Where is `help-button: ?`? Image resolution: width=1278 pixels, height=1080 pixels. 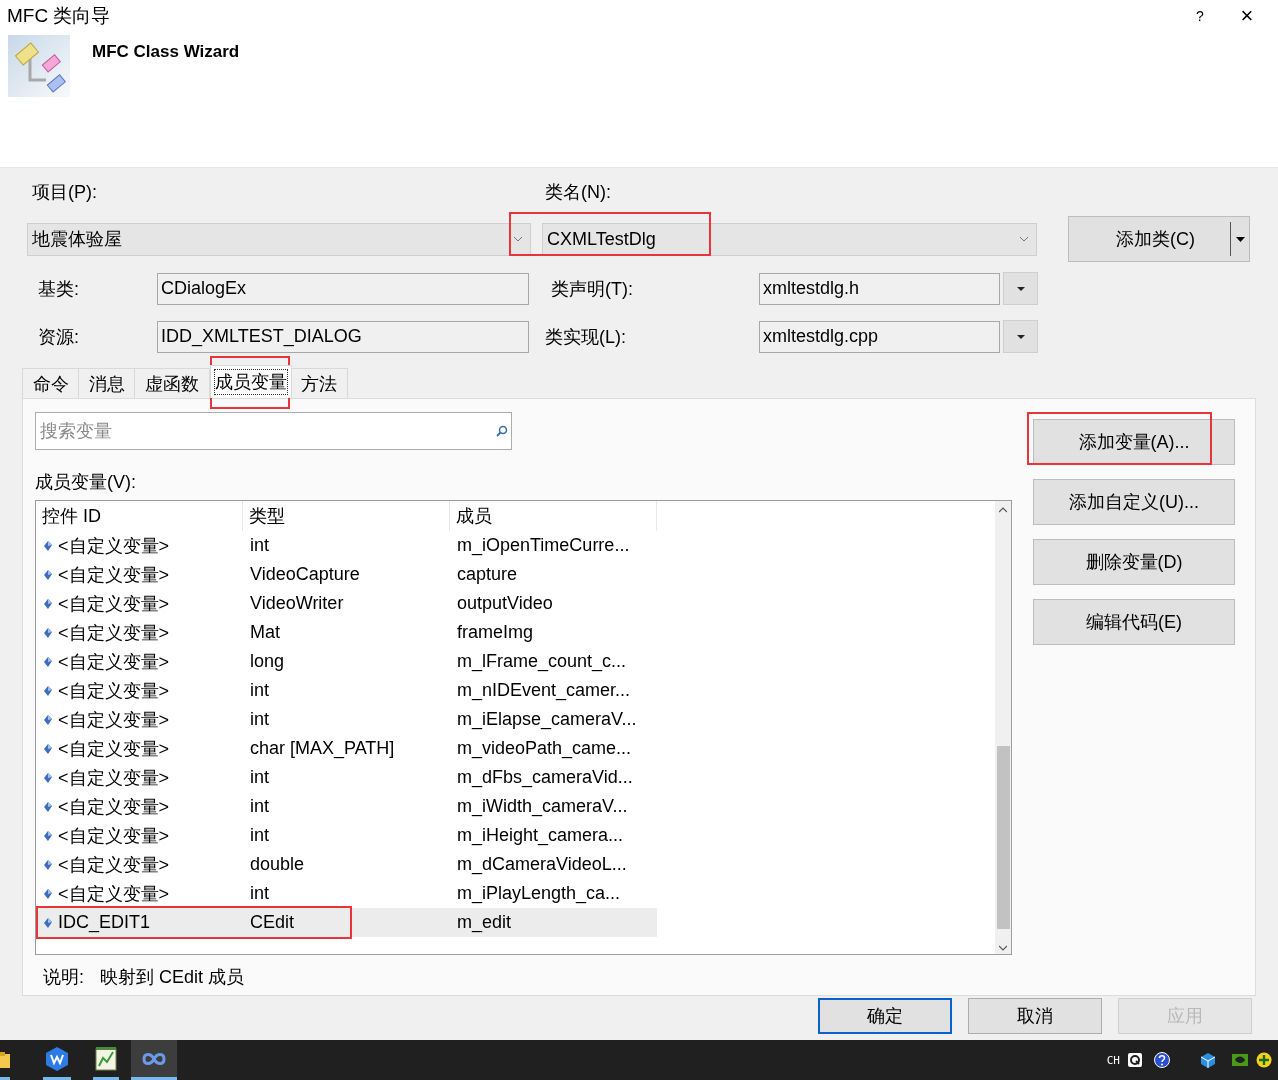 help-button: ? is located at coordinates (1200, 16).